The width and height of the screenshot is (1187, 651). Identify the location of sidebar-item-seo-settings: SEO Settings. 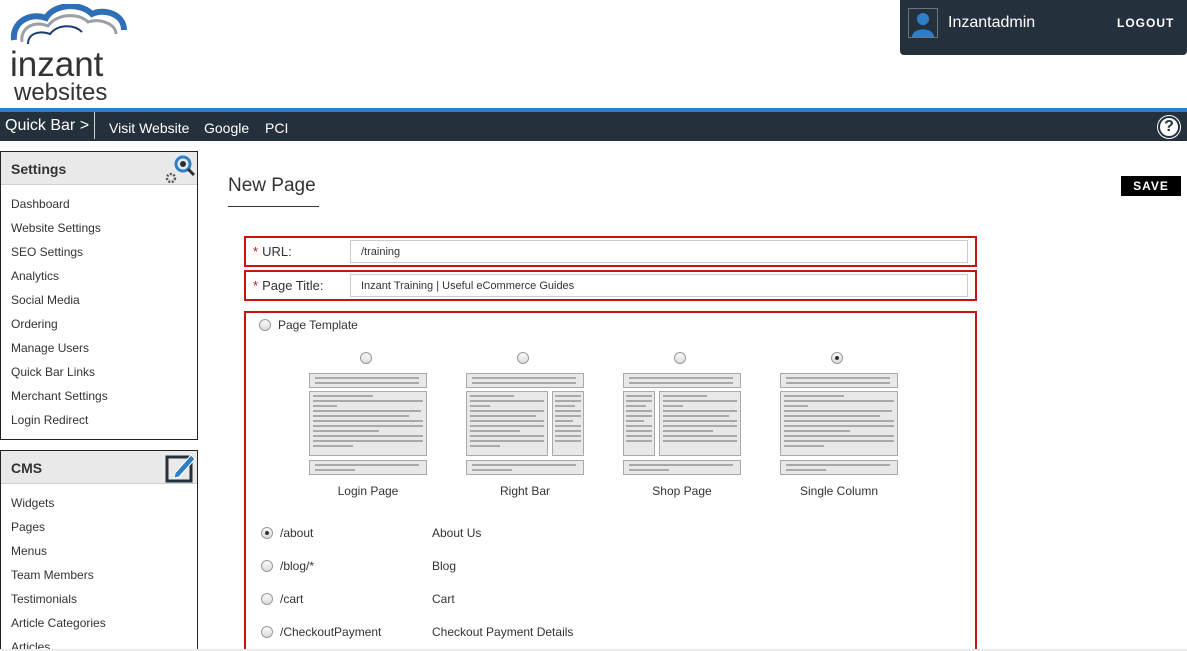
(47, 252).